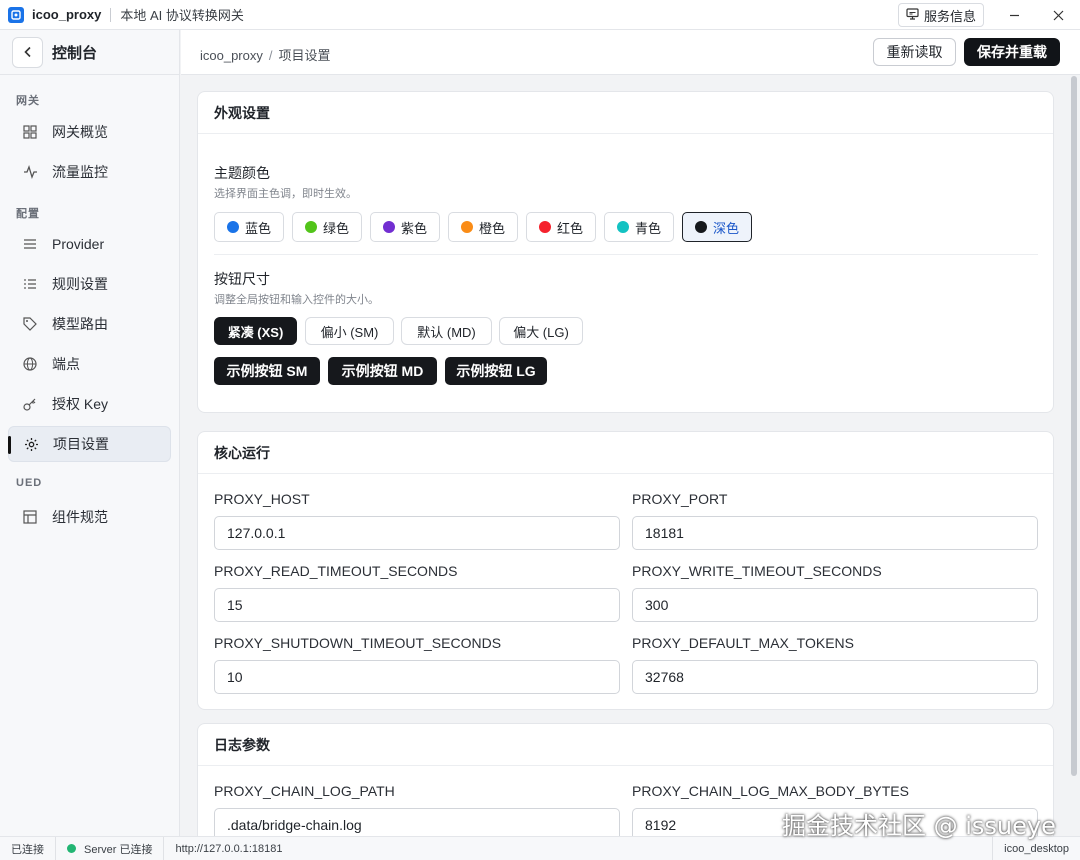 The image size is (1080, 860). I want to click on read-timeout-input, so click(417, 605).